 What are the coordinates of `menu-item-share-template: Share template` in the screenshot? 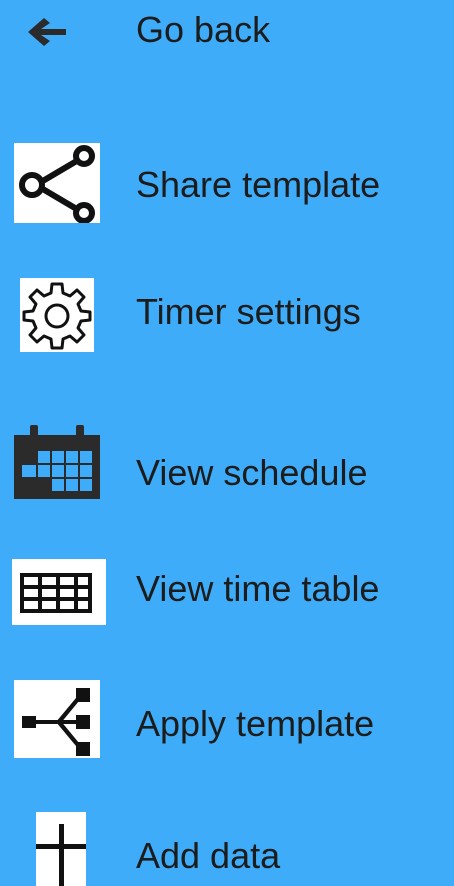 It's located at (227, 183).